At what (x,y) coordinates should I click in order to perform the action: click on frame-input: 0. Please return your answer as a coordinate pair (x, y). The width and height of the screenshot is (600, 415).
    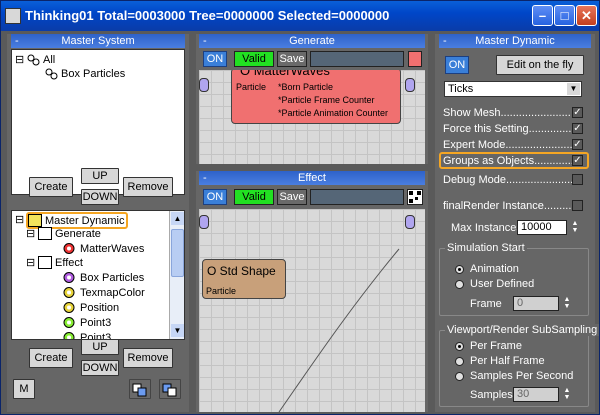
    Looking at the image, I should click on (536, 303).